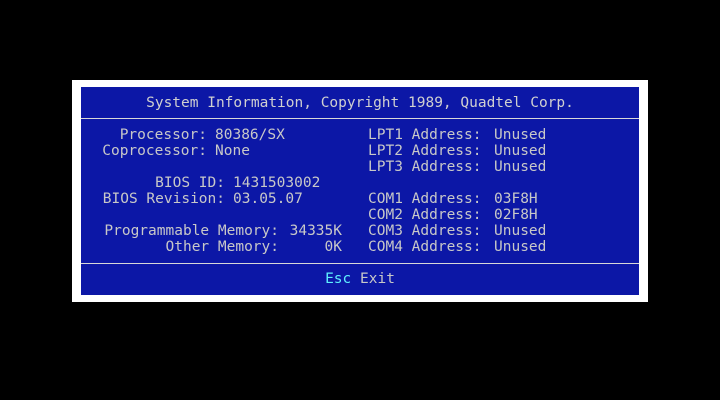  I want to click on com1-address-value: 03F8H, so click(516, 199).